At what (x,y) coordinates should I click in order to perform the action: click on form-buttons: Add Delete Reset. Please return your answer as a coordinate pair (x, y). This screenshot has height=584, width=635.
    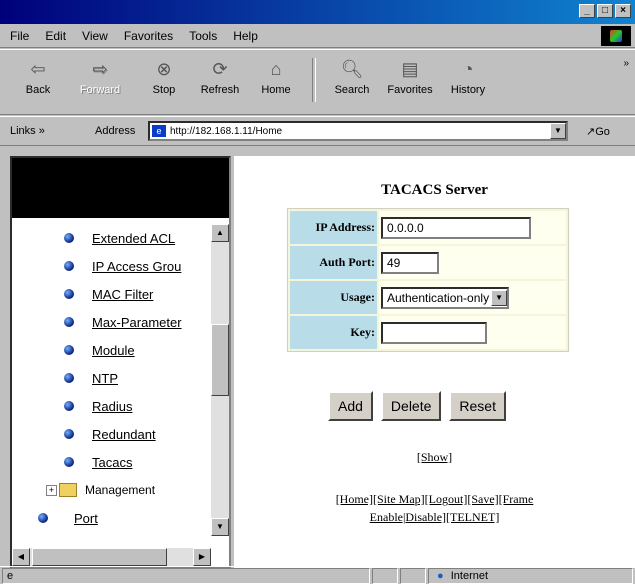
    Looking at the image, I should click on (417, 406).